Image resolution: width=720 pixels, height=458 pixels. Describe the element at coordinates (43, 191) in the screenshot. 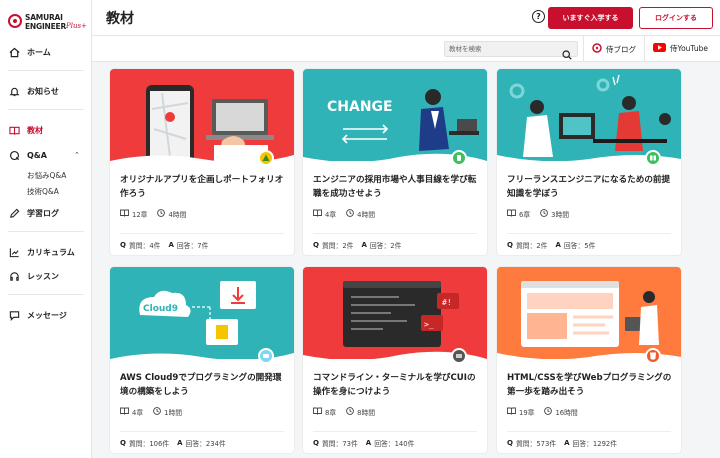

I see `sidebar-subitem-tech-qa: 技術Q&A` at that location.